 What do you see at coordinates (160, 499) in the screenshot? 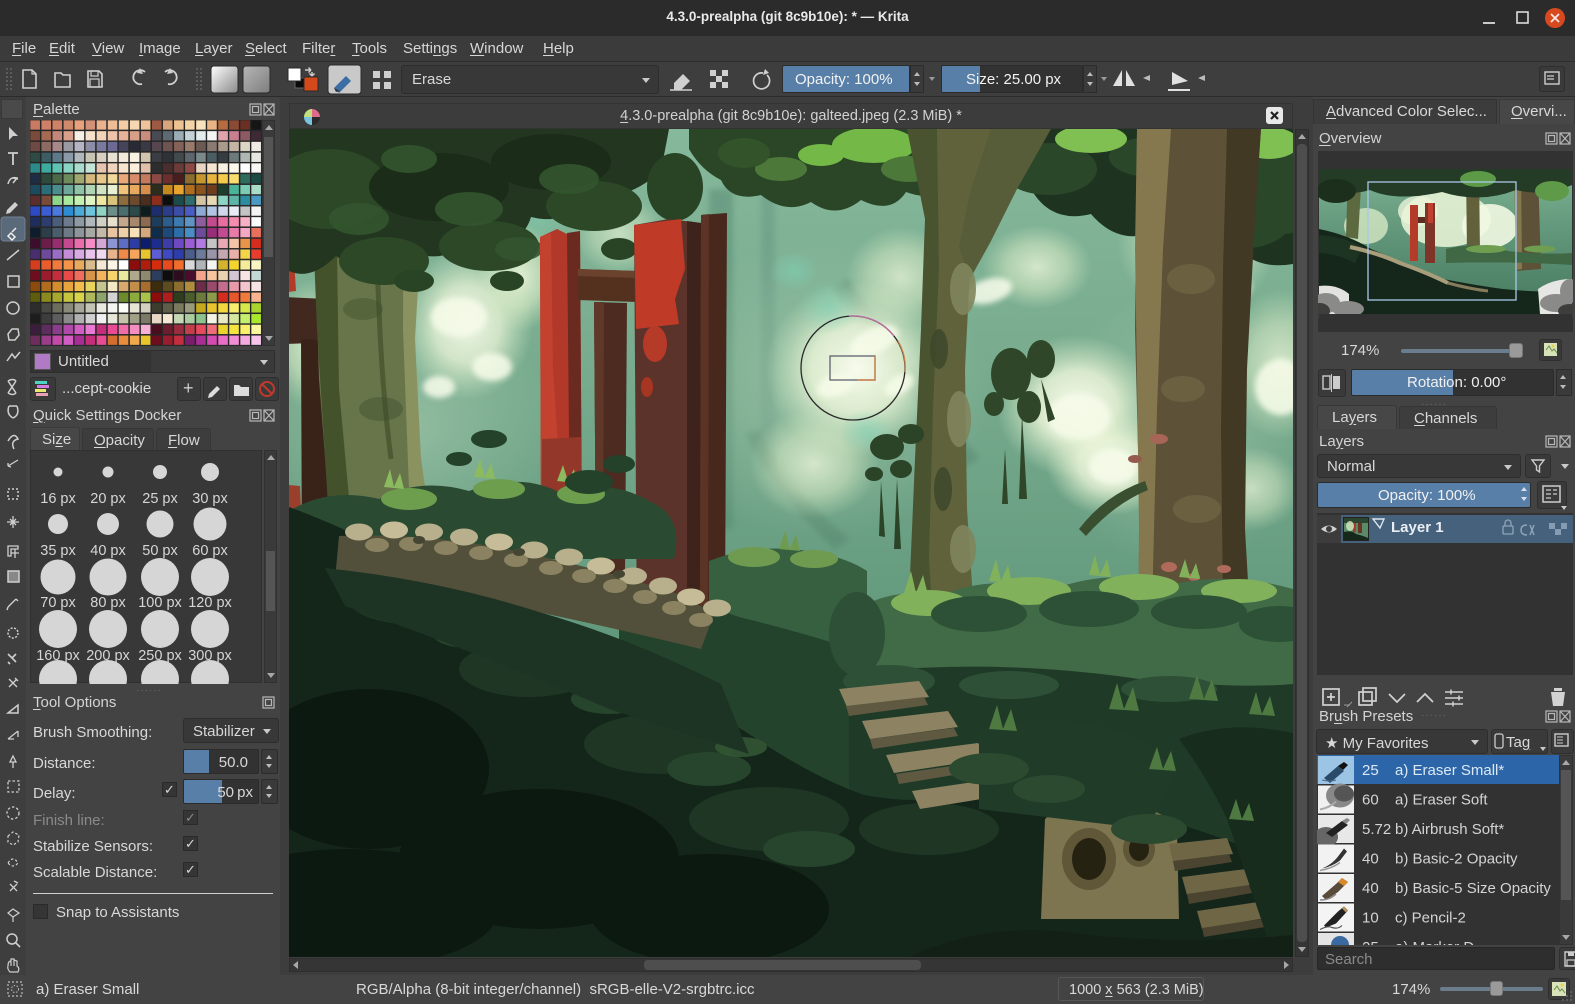
I see `svg-text: 25 px` at bounding box center [160, 499].